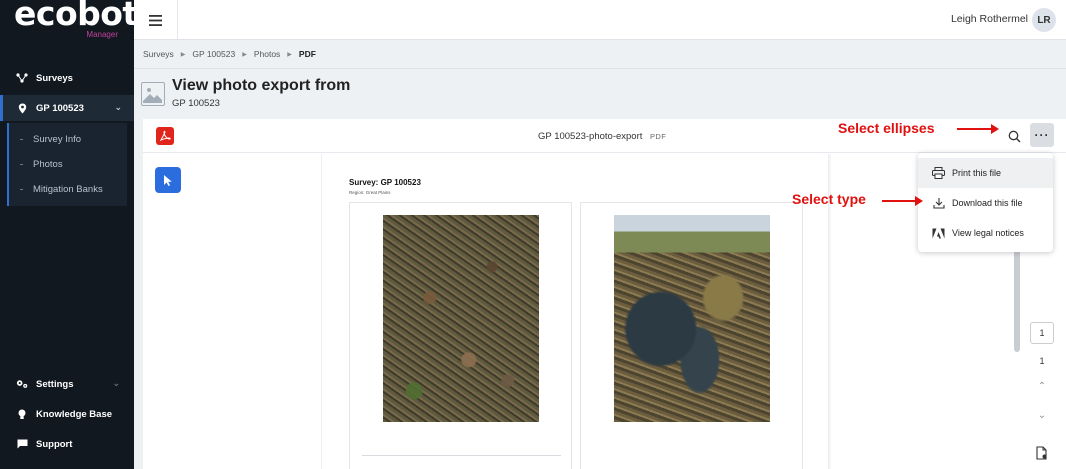 The image size is (1066, 469). I want to click on document-region: Region: Great Plains, so click(370, 192).